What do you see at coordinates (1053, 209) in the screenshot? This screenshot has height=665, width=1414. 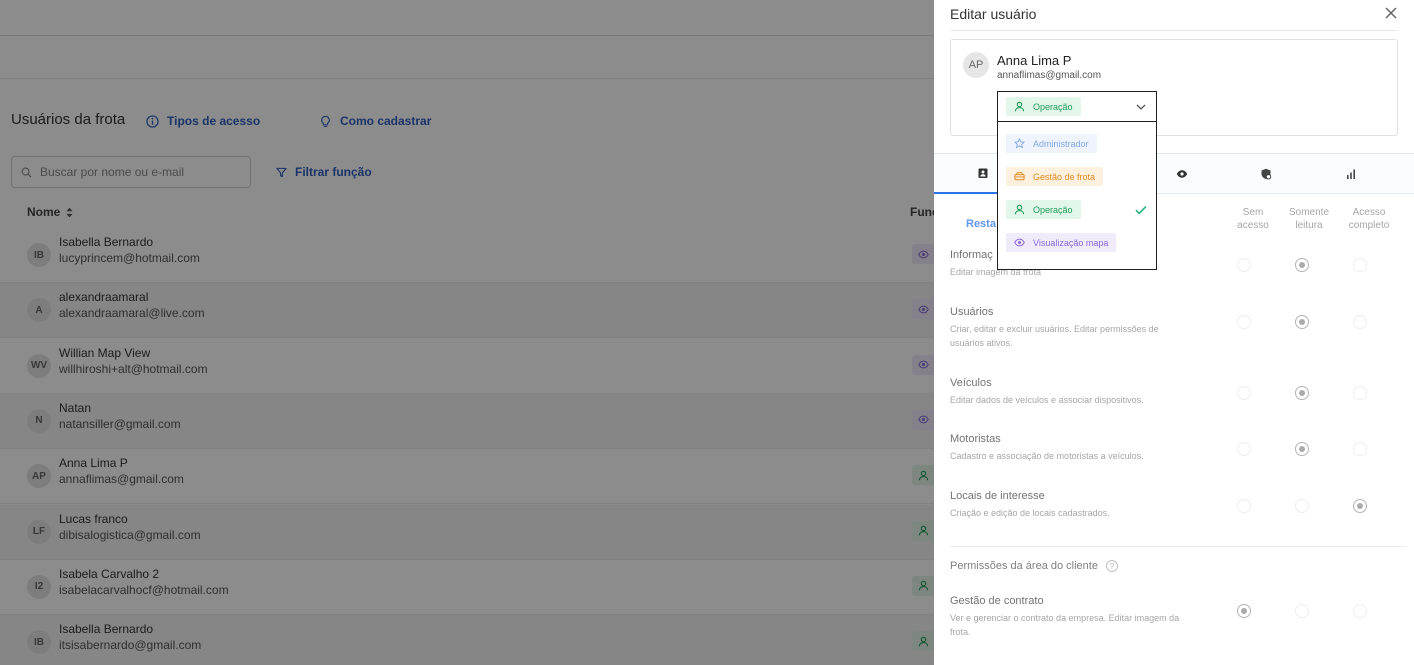 I see `role-option-label: Operação` at bounding box center [1053, 209].